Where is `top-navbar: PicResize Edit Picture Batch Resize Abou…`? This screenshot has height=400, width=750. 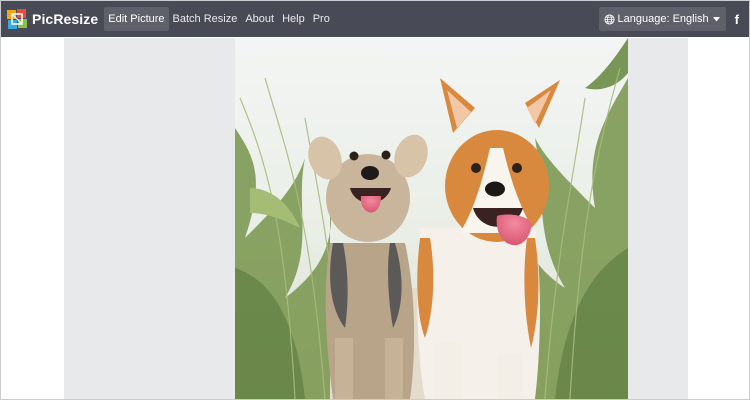 top-navbar: PicResize Edit Picture Batch Resize Abou… is located at coordinates (375, 19).